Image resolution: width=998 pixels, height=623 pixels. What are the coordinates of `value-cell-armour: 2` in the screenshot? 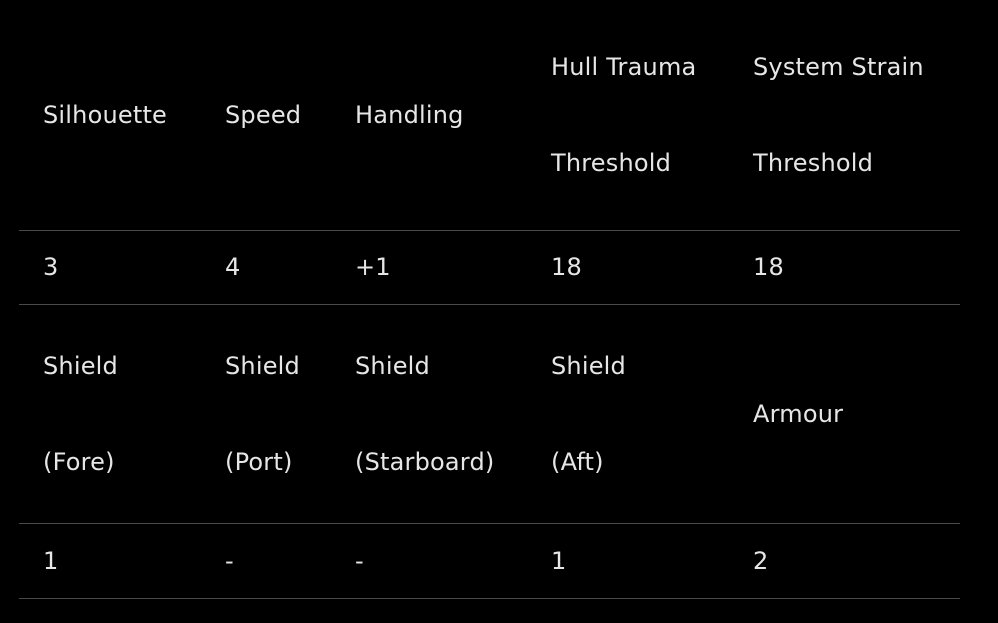 It's located at (856, 561).